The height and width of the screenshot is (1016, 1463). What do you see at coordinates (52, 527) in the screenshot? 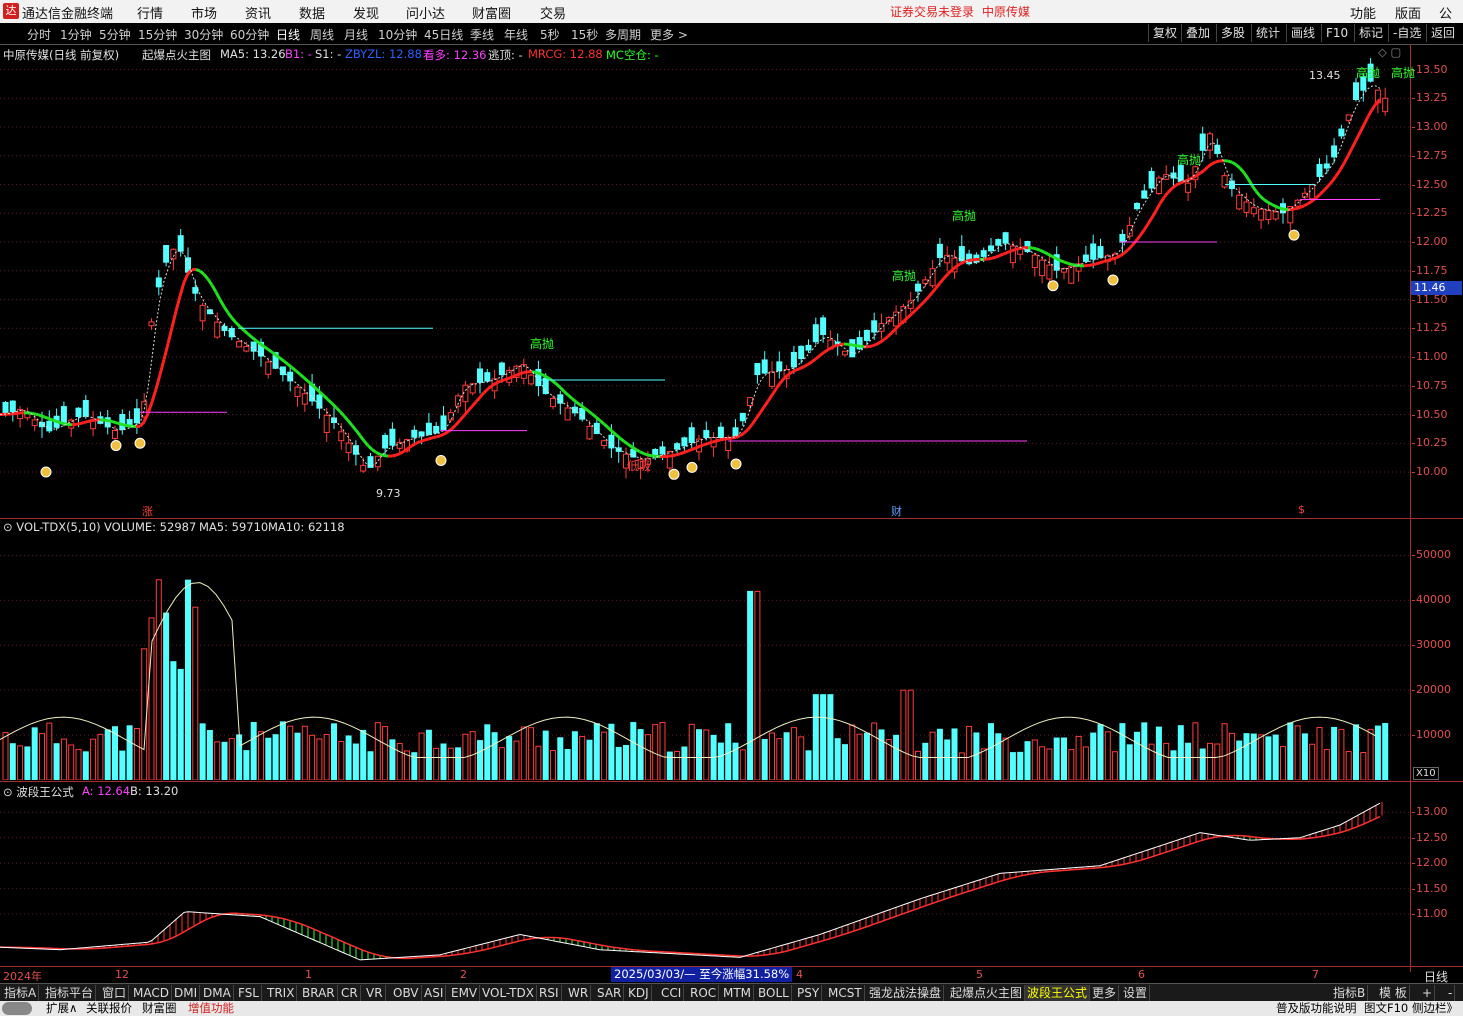
I see `vol-panel-title: ⊙ VOL-TDX(5,10)` at bounding box center [52, 527].